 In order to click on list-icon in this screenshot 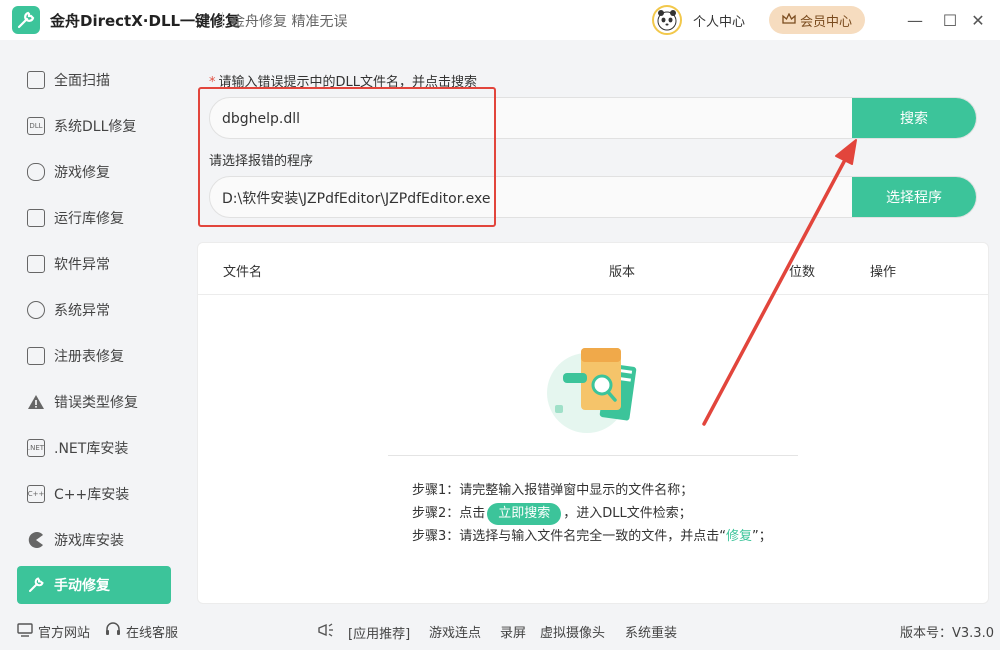, I will do `click(36, 356)`.